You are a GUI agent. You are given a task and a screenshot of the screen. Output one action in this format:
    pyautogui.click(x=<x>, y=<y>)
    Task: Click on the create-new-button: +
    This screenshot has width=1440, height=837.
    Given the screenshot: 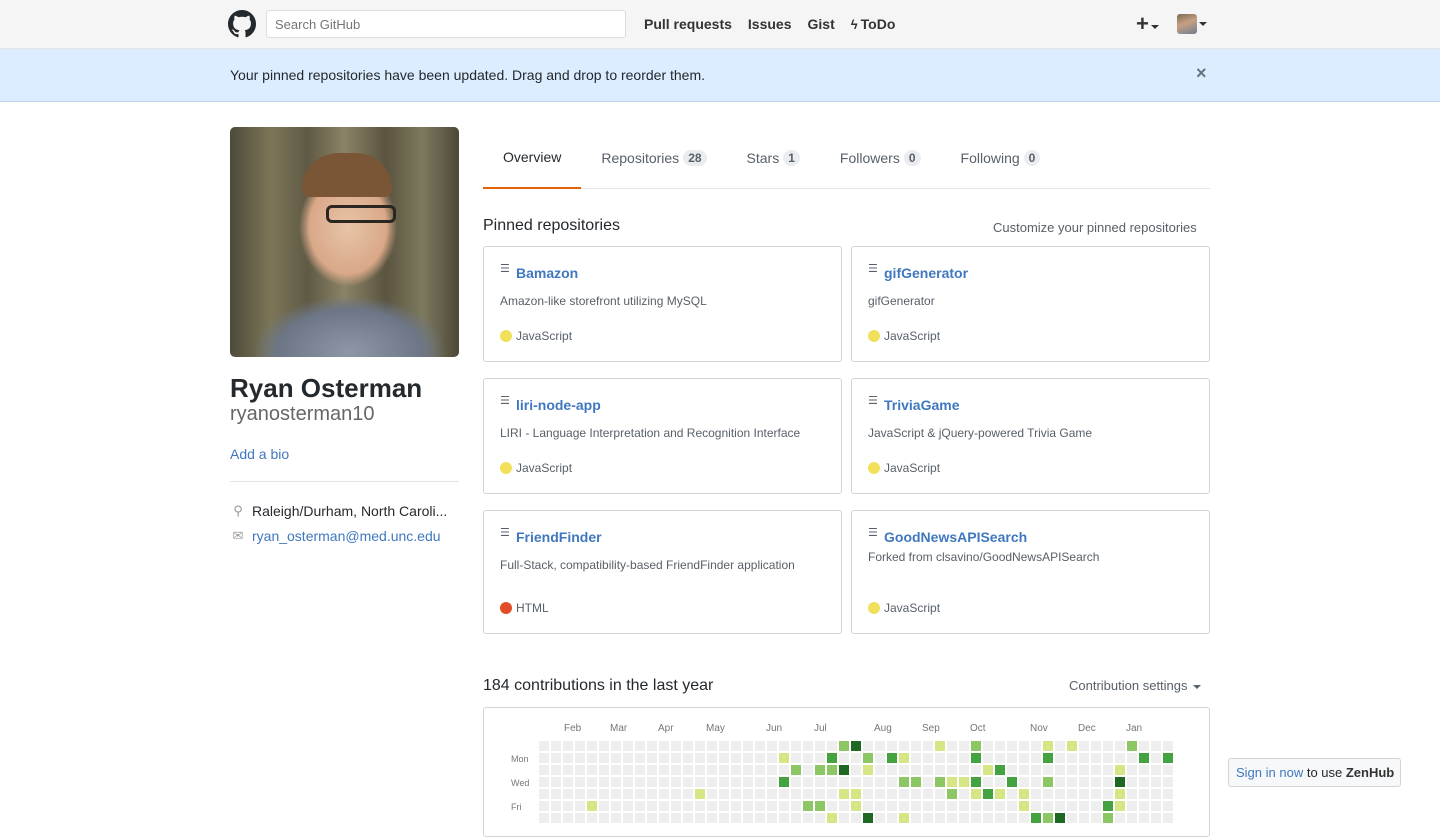 What is the action you would take?
    pyautogui.click(x=1147, y=24)
    